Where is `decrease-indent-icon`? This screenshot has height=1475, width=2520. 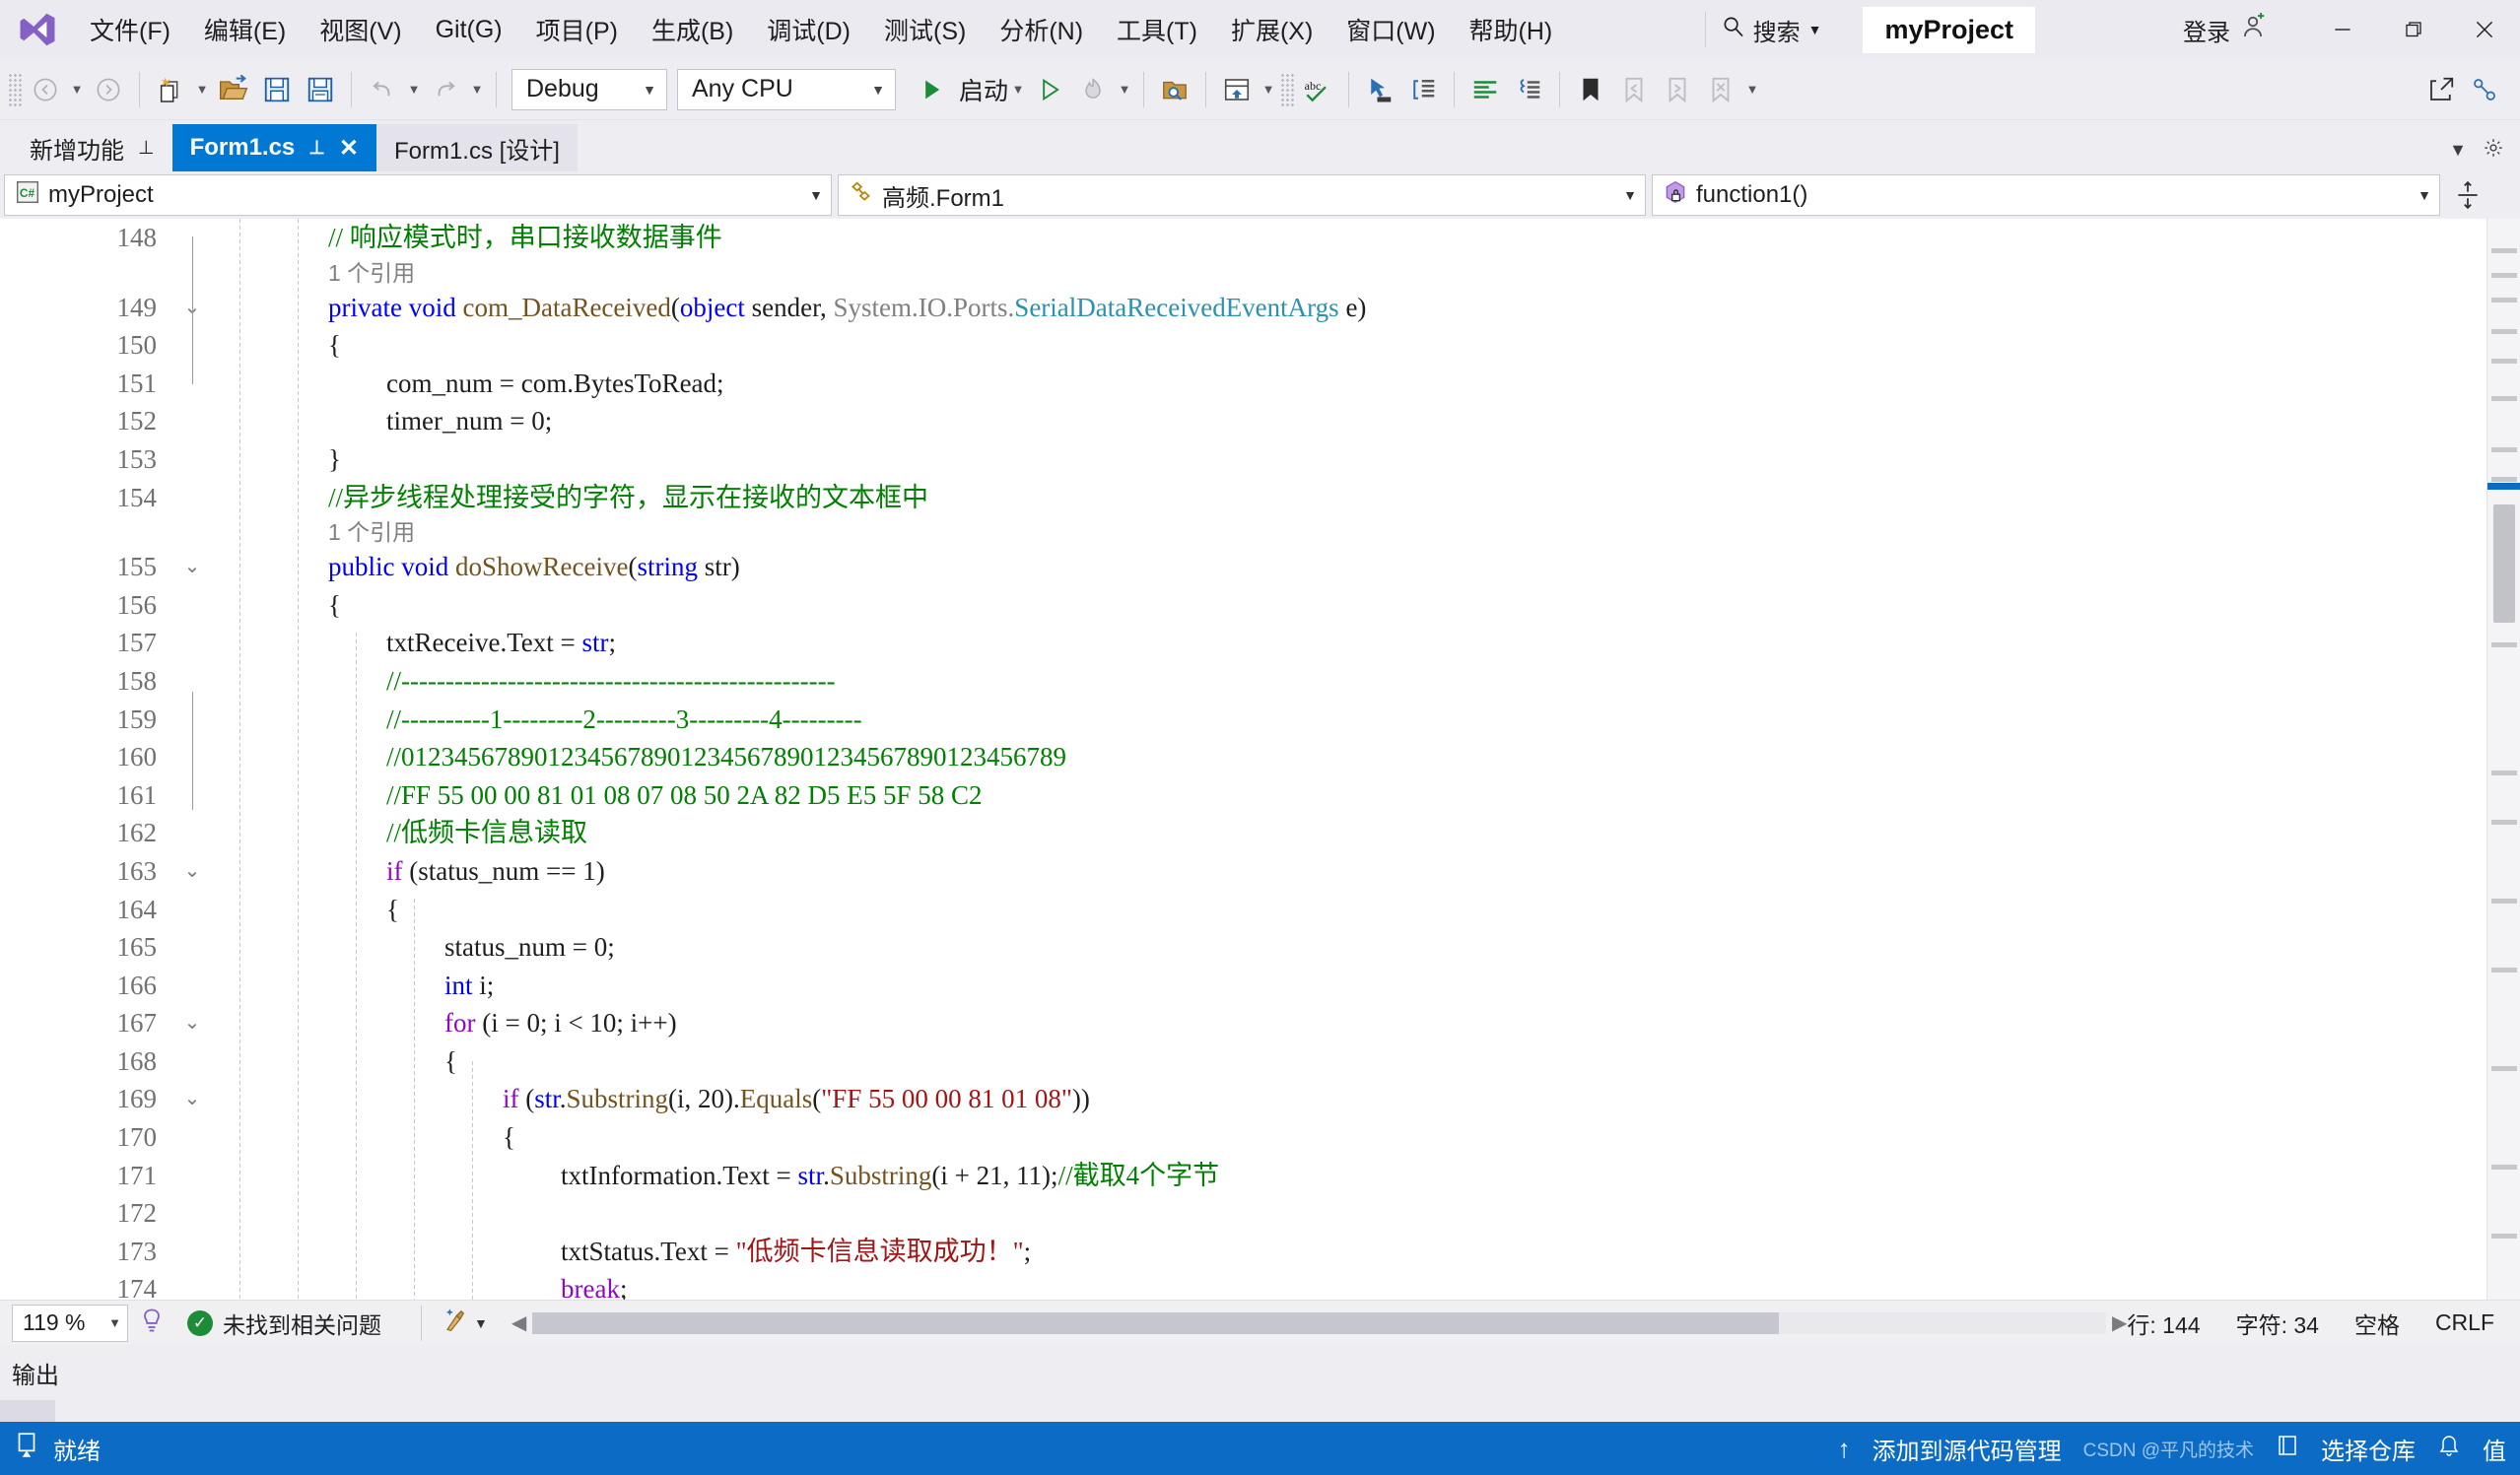
decrease-indent-icon is located at coordinates (1528, 89).